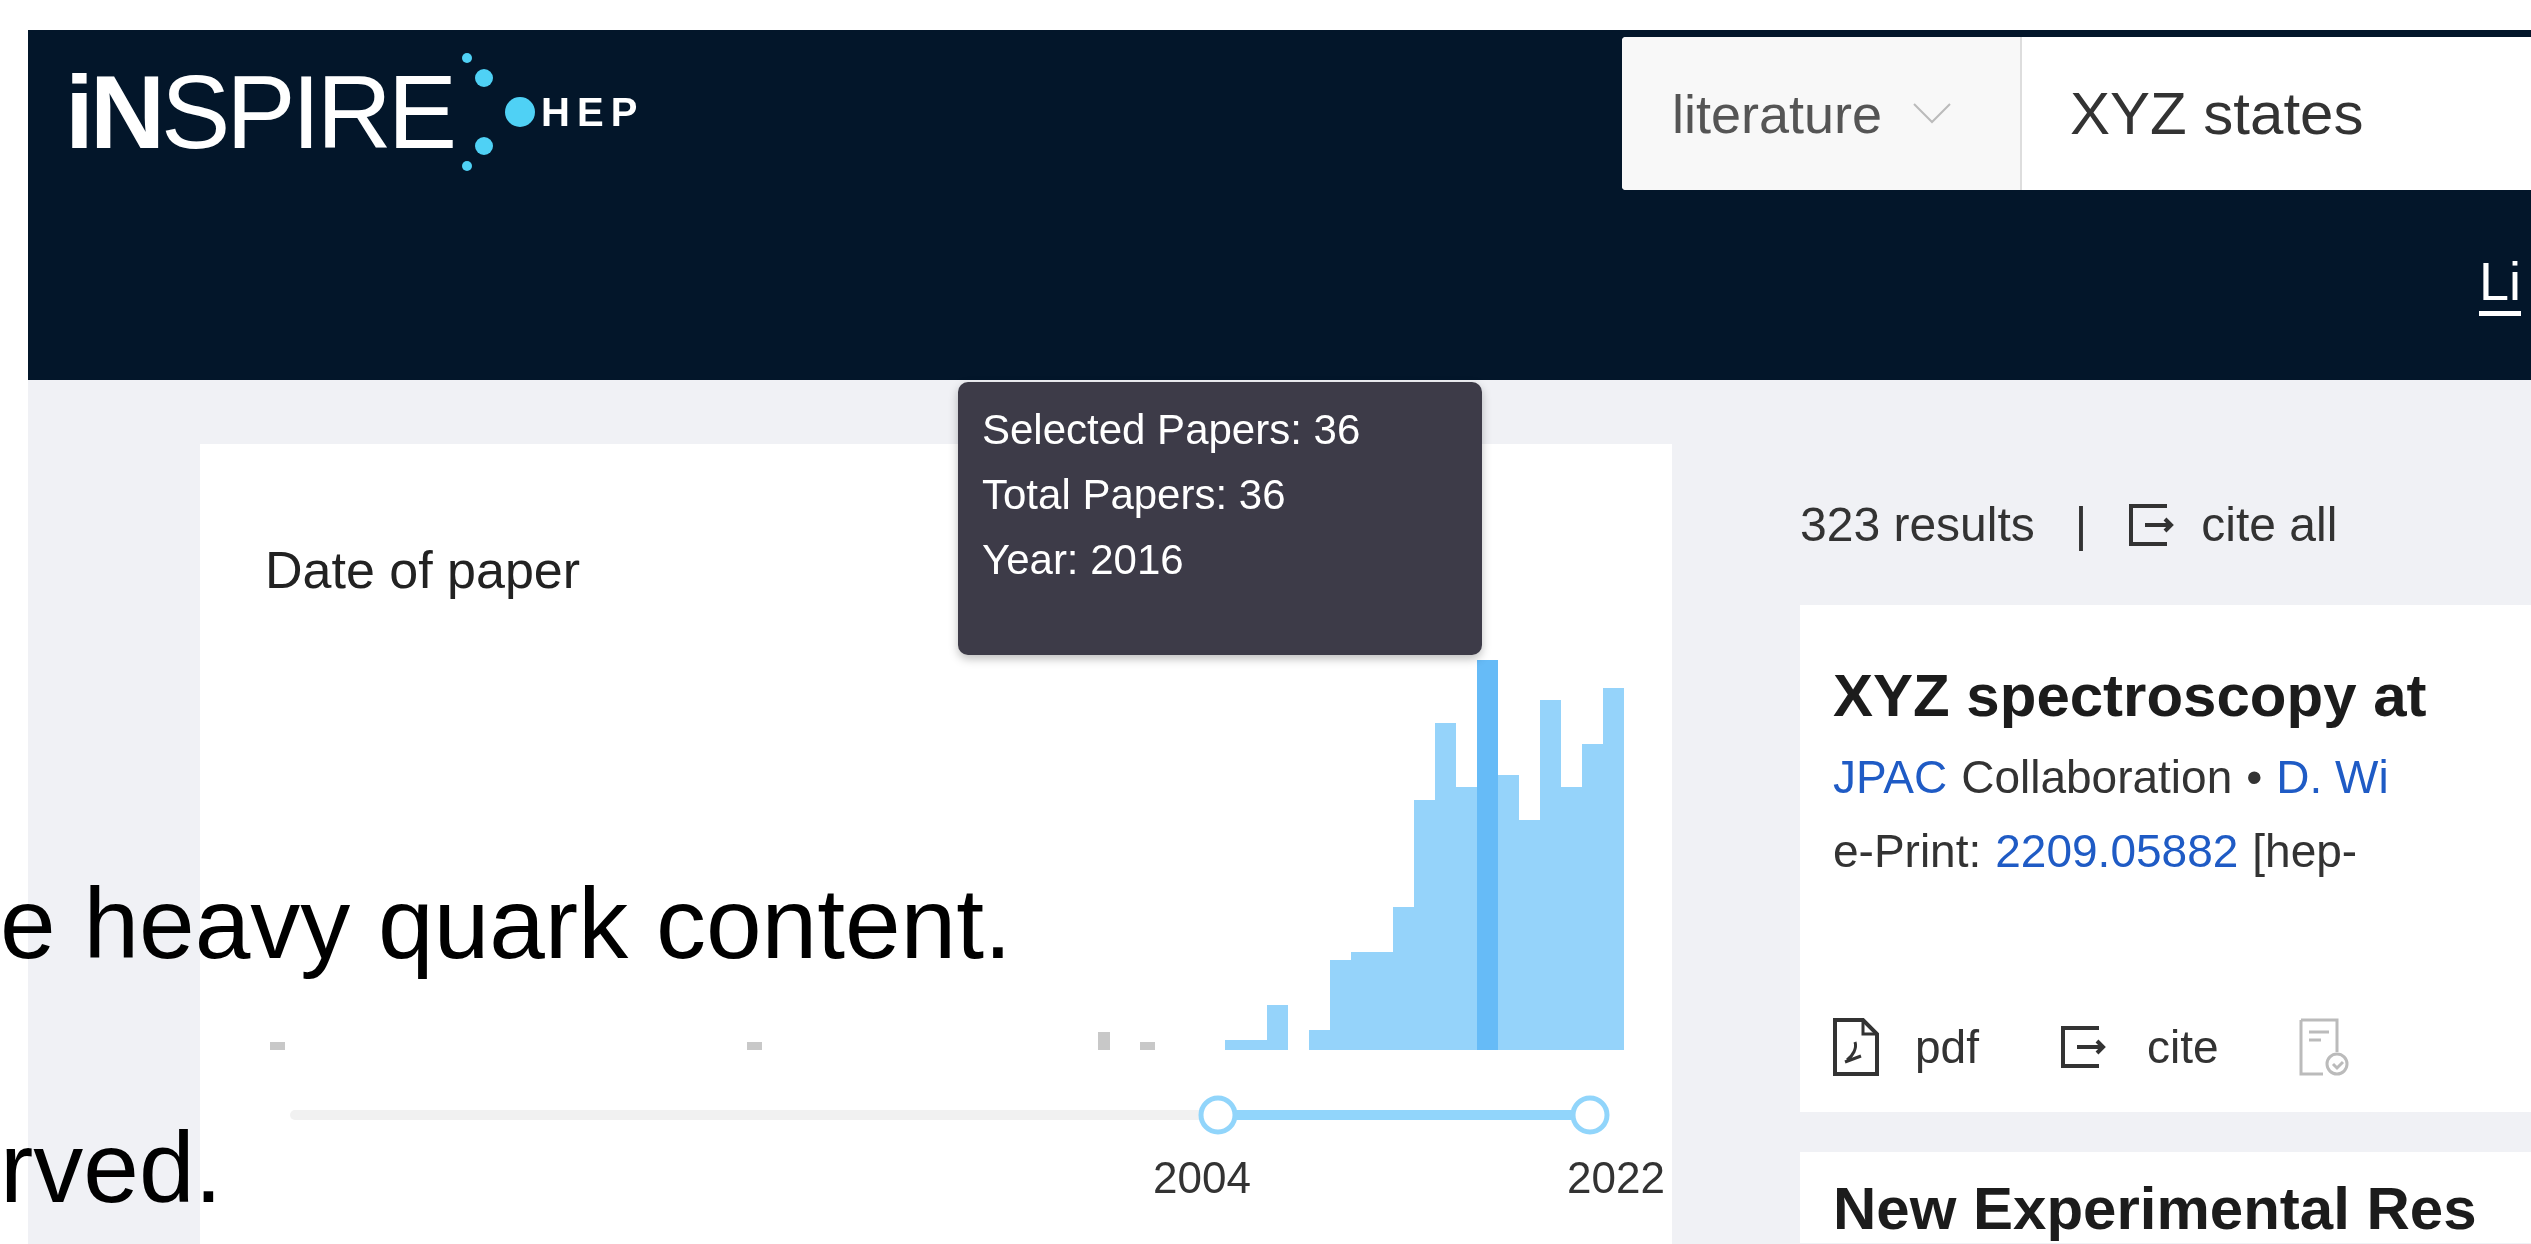 This screenshot has height=1244, width=2531. Describe the element at coordinates (2097, 777) in the screenshot. I see `author-text: Collaboration` at that location.